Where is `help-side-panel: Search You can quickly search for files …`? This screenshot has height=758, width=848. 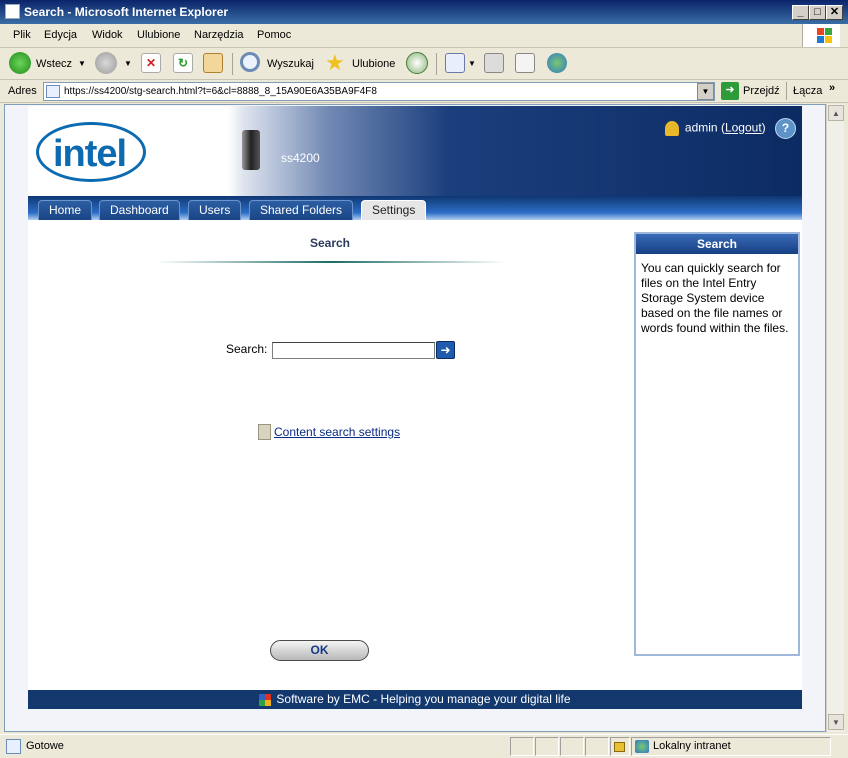
help-side-panel: Search You can quickly search for files … is located at coordinates (717, 444).